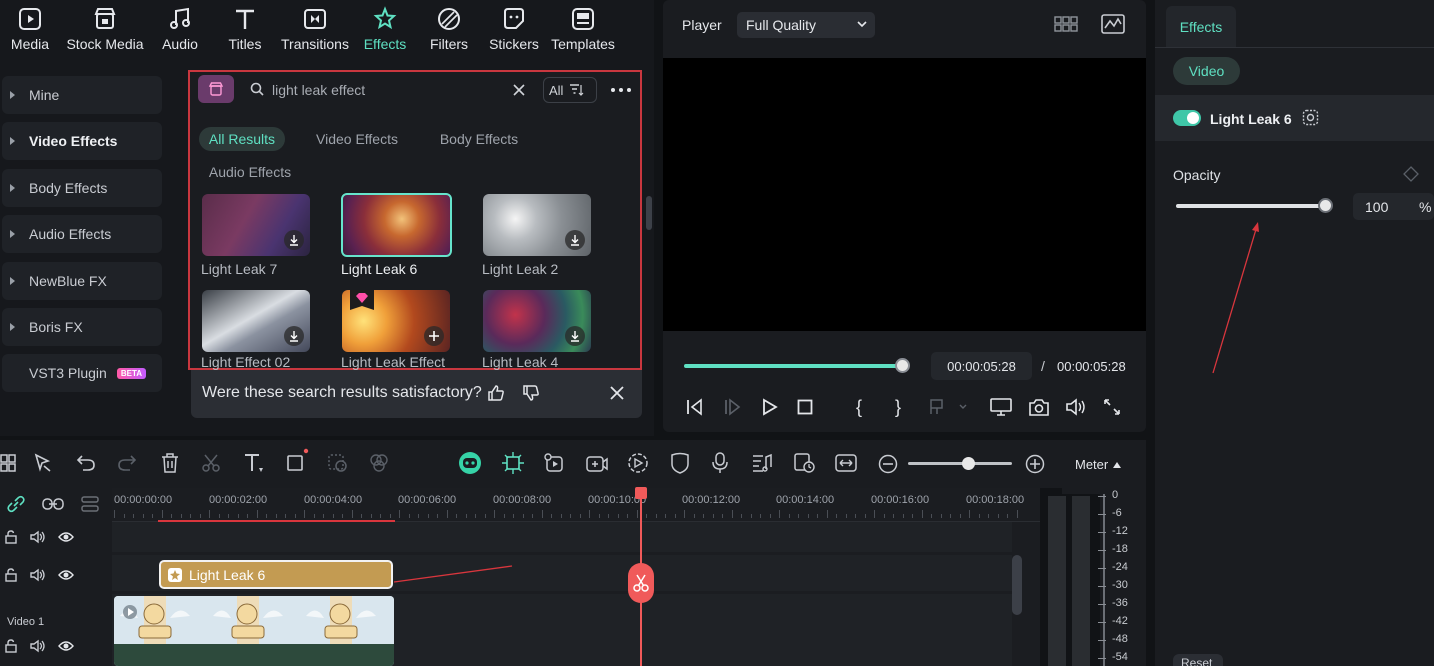 Image resolution: width=1434 pixels, height=666 pixels. Describe the element at coordinates (617, 393) in the screenshot. I see `close-feedback-icon` at that location.